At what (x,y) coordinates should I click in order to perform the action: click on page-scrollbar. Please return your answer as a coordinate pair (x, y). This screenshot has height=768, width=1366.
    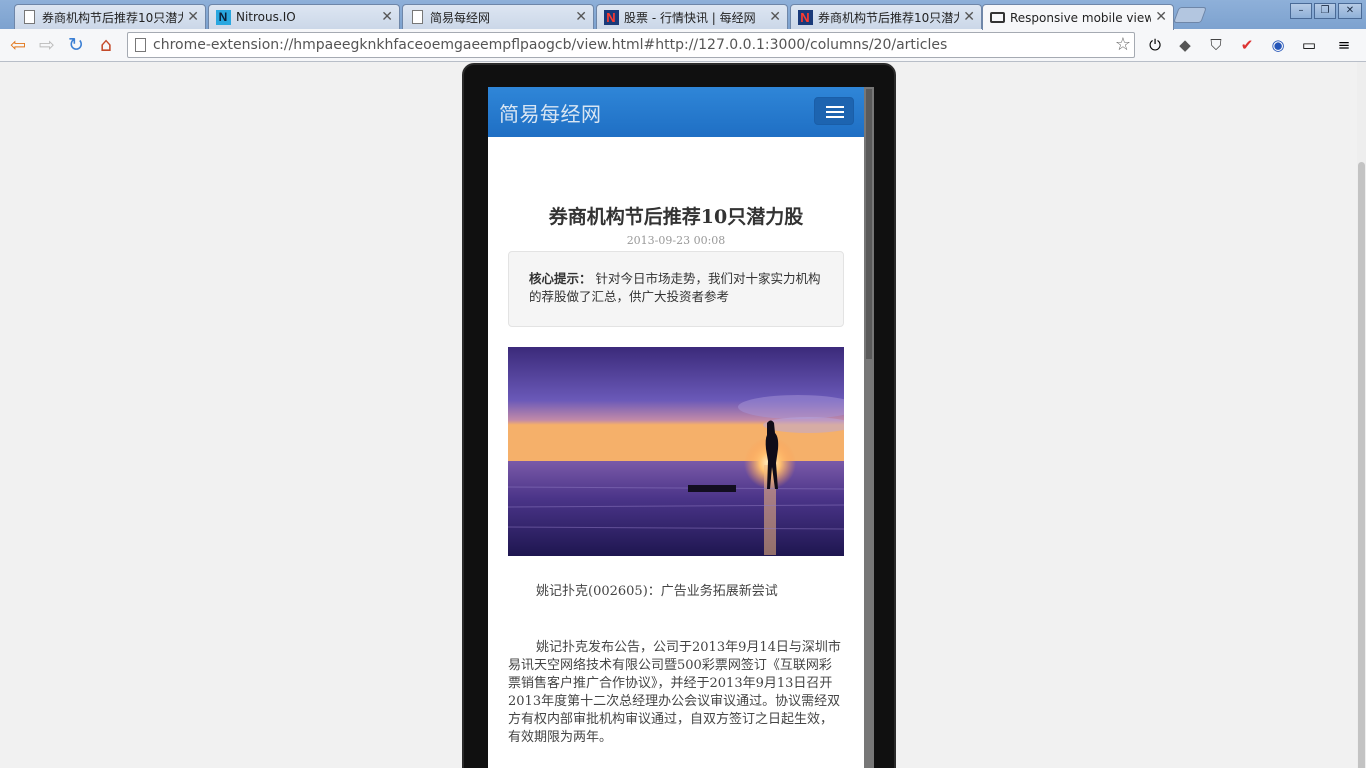
    Looking at the image, I should click on (1361, 415).